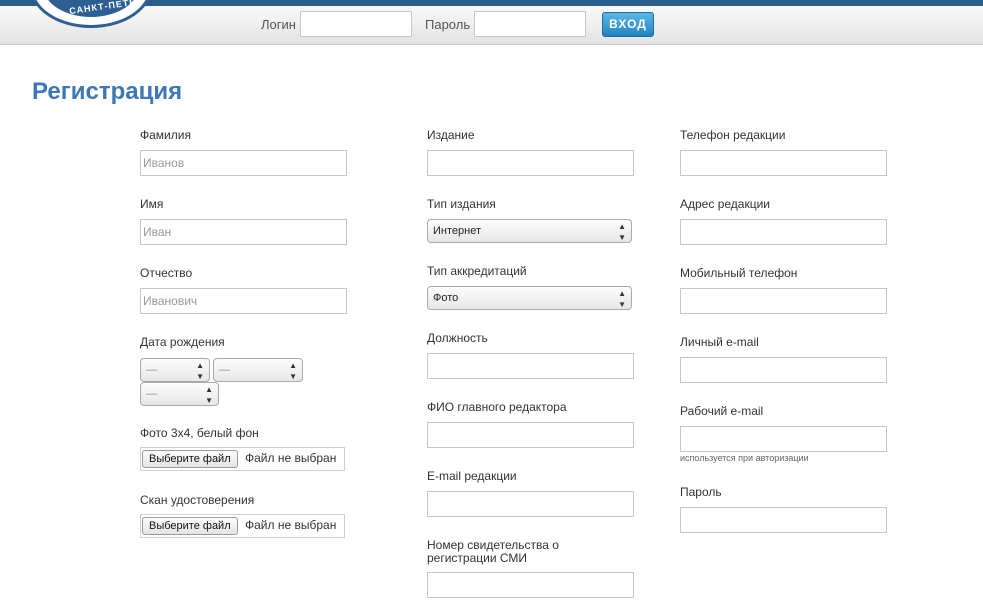 This screenshot has width=983, height=609. I want to click on mobile-phone-input, so click(783, 301).